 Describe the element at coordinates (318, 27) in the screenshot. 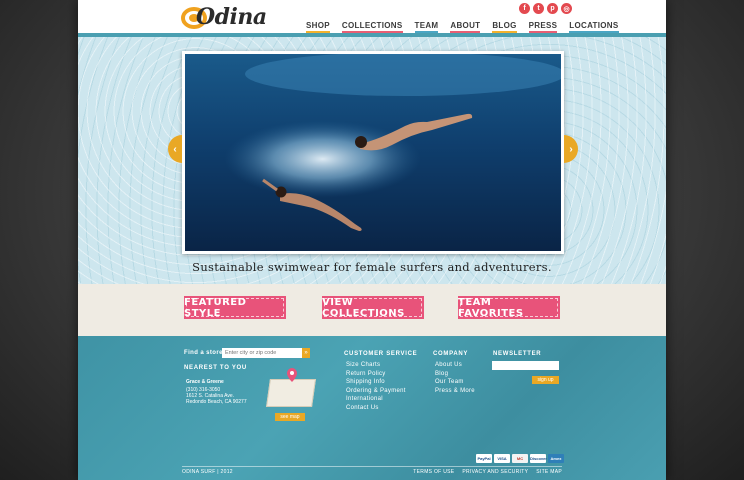

I see `nav-shop: SHOP` at that location.